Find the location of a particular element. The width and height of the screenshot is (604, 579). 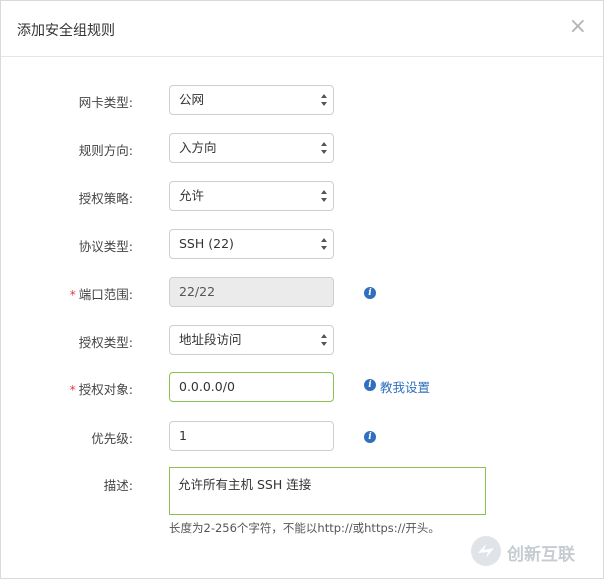

close-icon: × is located at coordinates (578, 27).